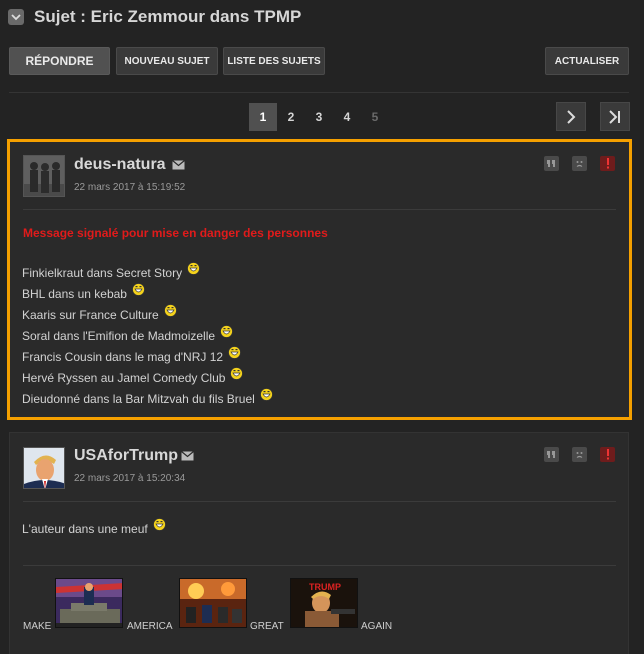 The width and height of the screenshot is (644, 654). Describe the element at coordinates (347, 117) in the screenshot. I see `page-link: 4` at that location.